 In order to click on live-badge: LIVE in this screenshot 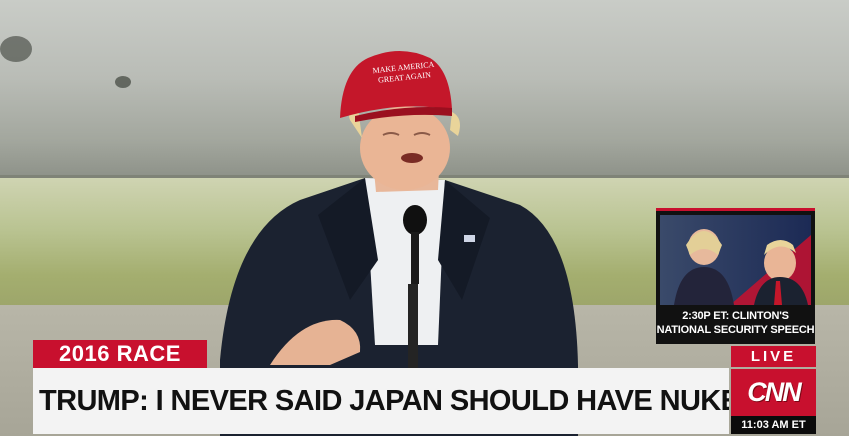, I will do `click(773, 356)`.